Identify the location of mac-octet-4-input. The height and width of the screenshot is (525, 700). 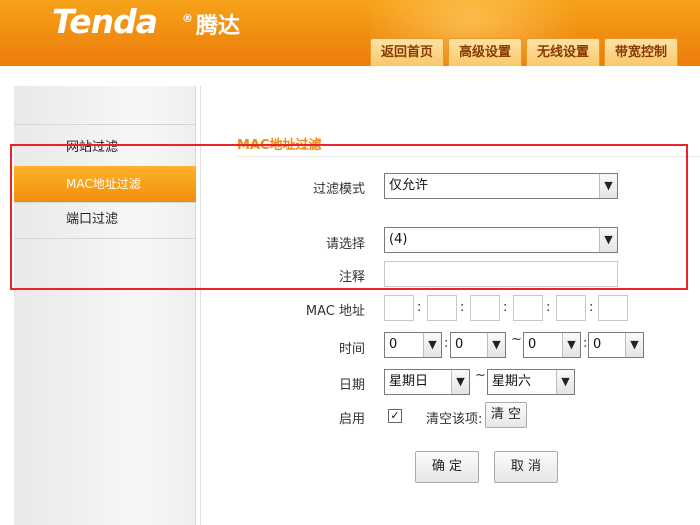
(528, 308).